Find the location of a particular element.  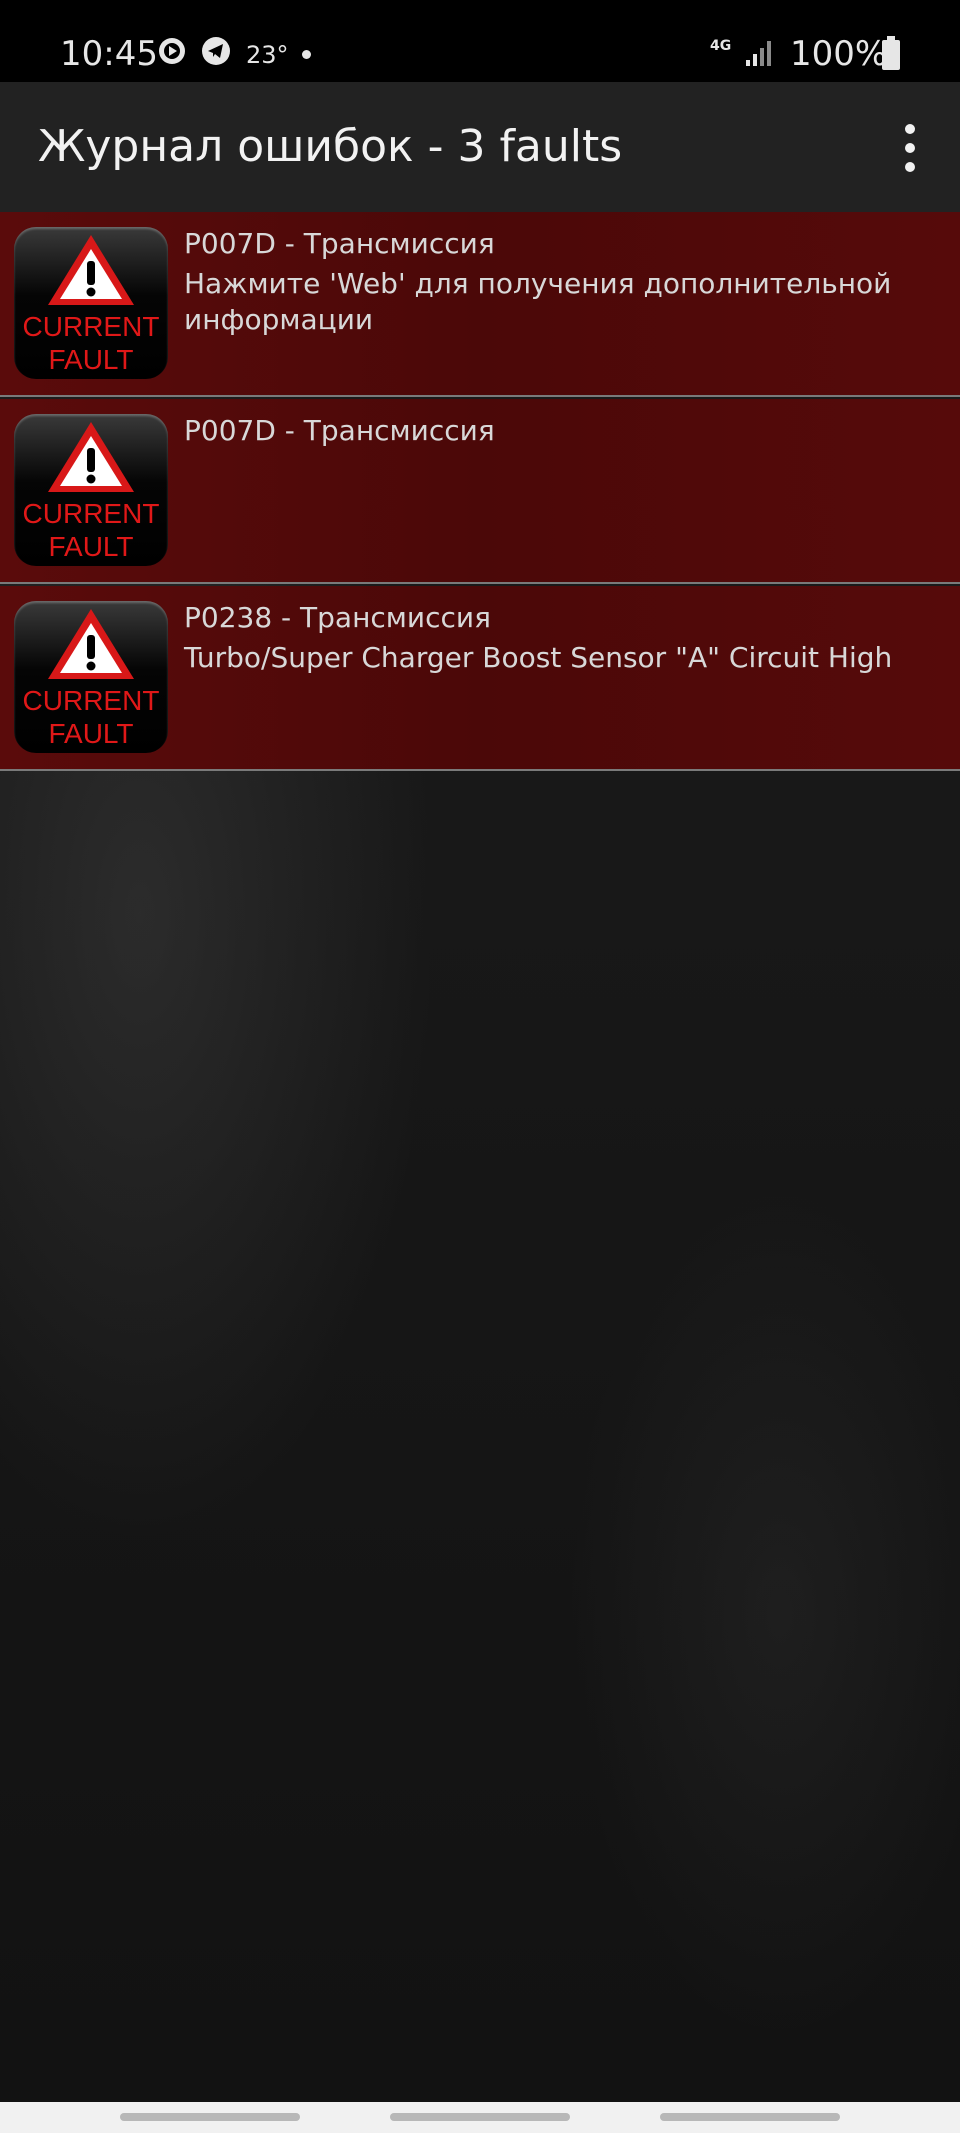

more-options-button is located at coordinates (910, 148).